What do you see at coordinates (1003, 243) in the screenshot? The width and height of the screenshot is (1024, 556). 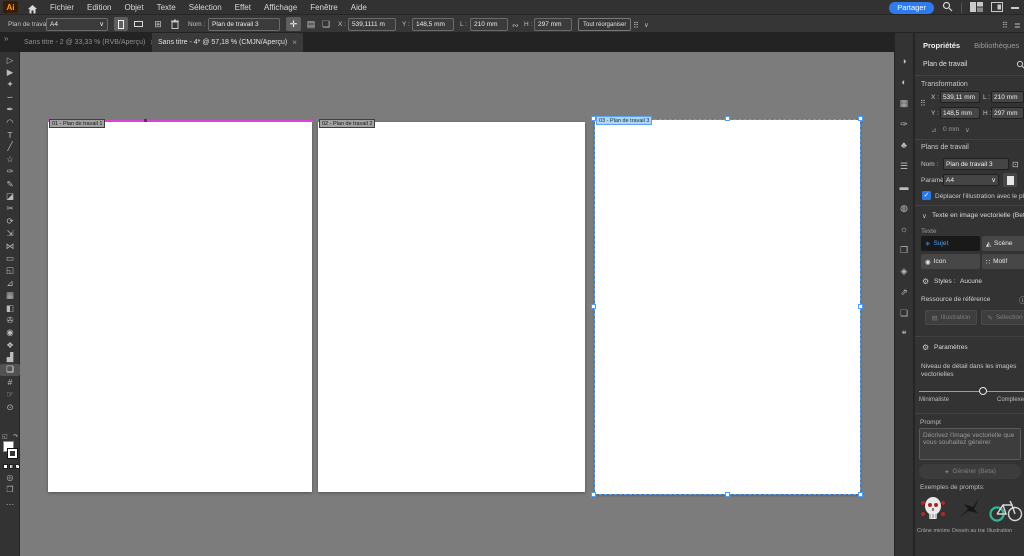 I see `scene-button: ◭ Scène` at bounding box center [1003, 243].